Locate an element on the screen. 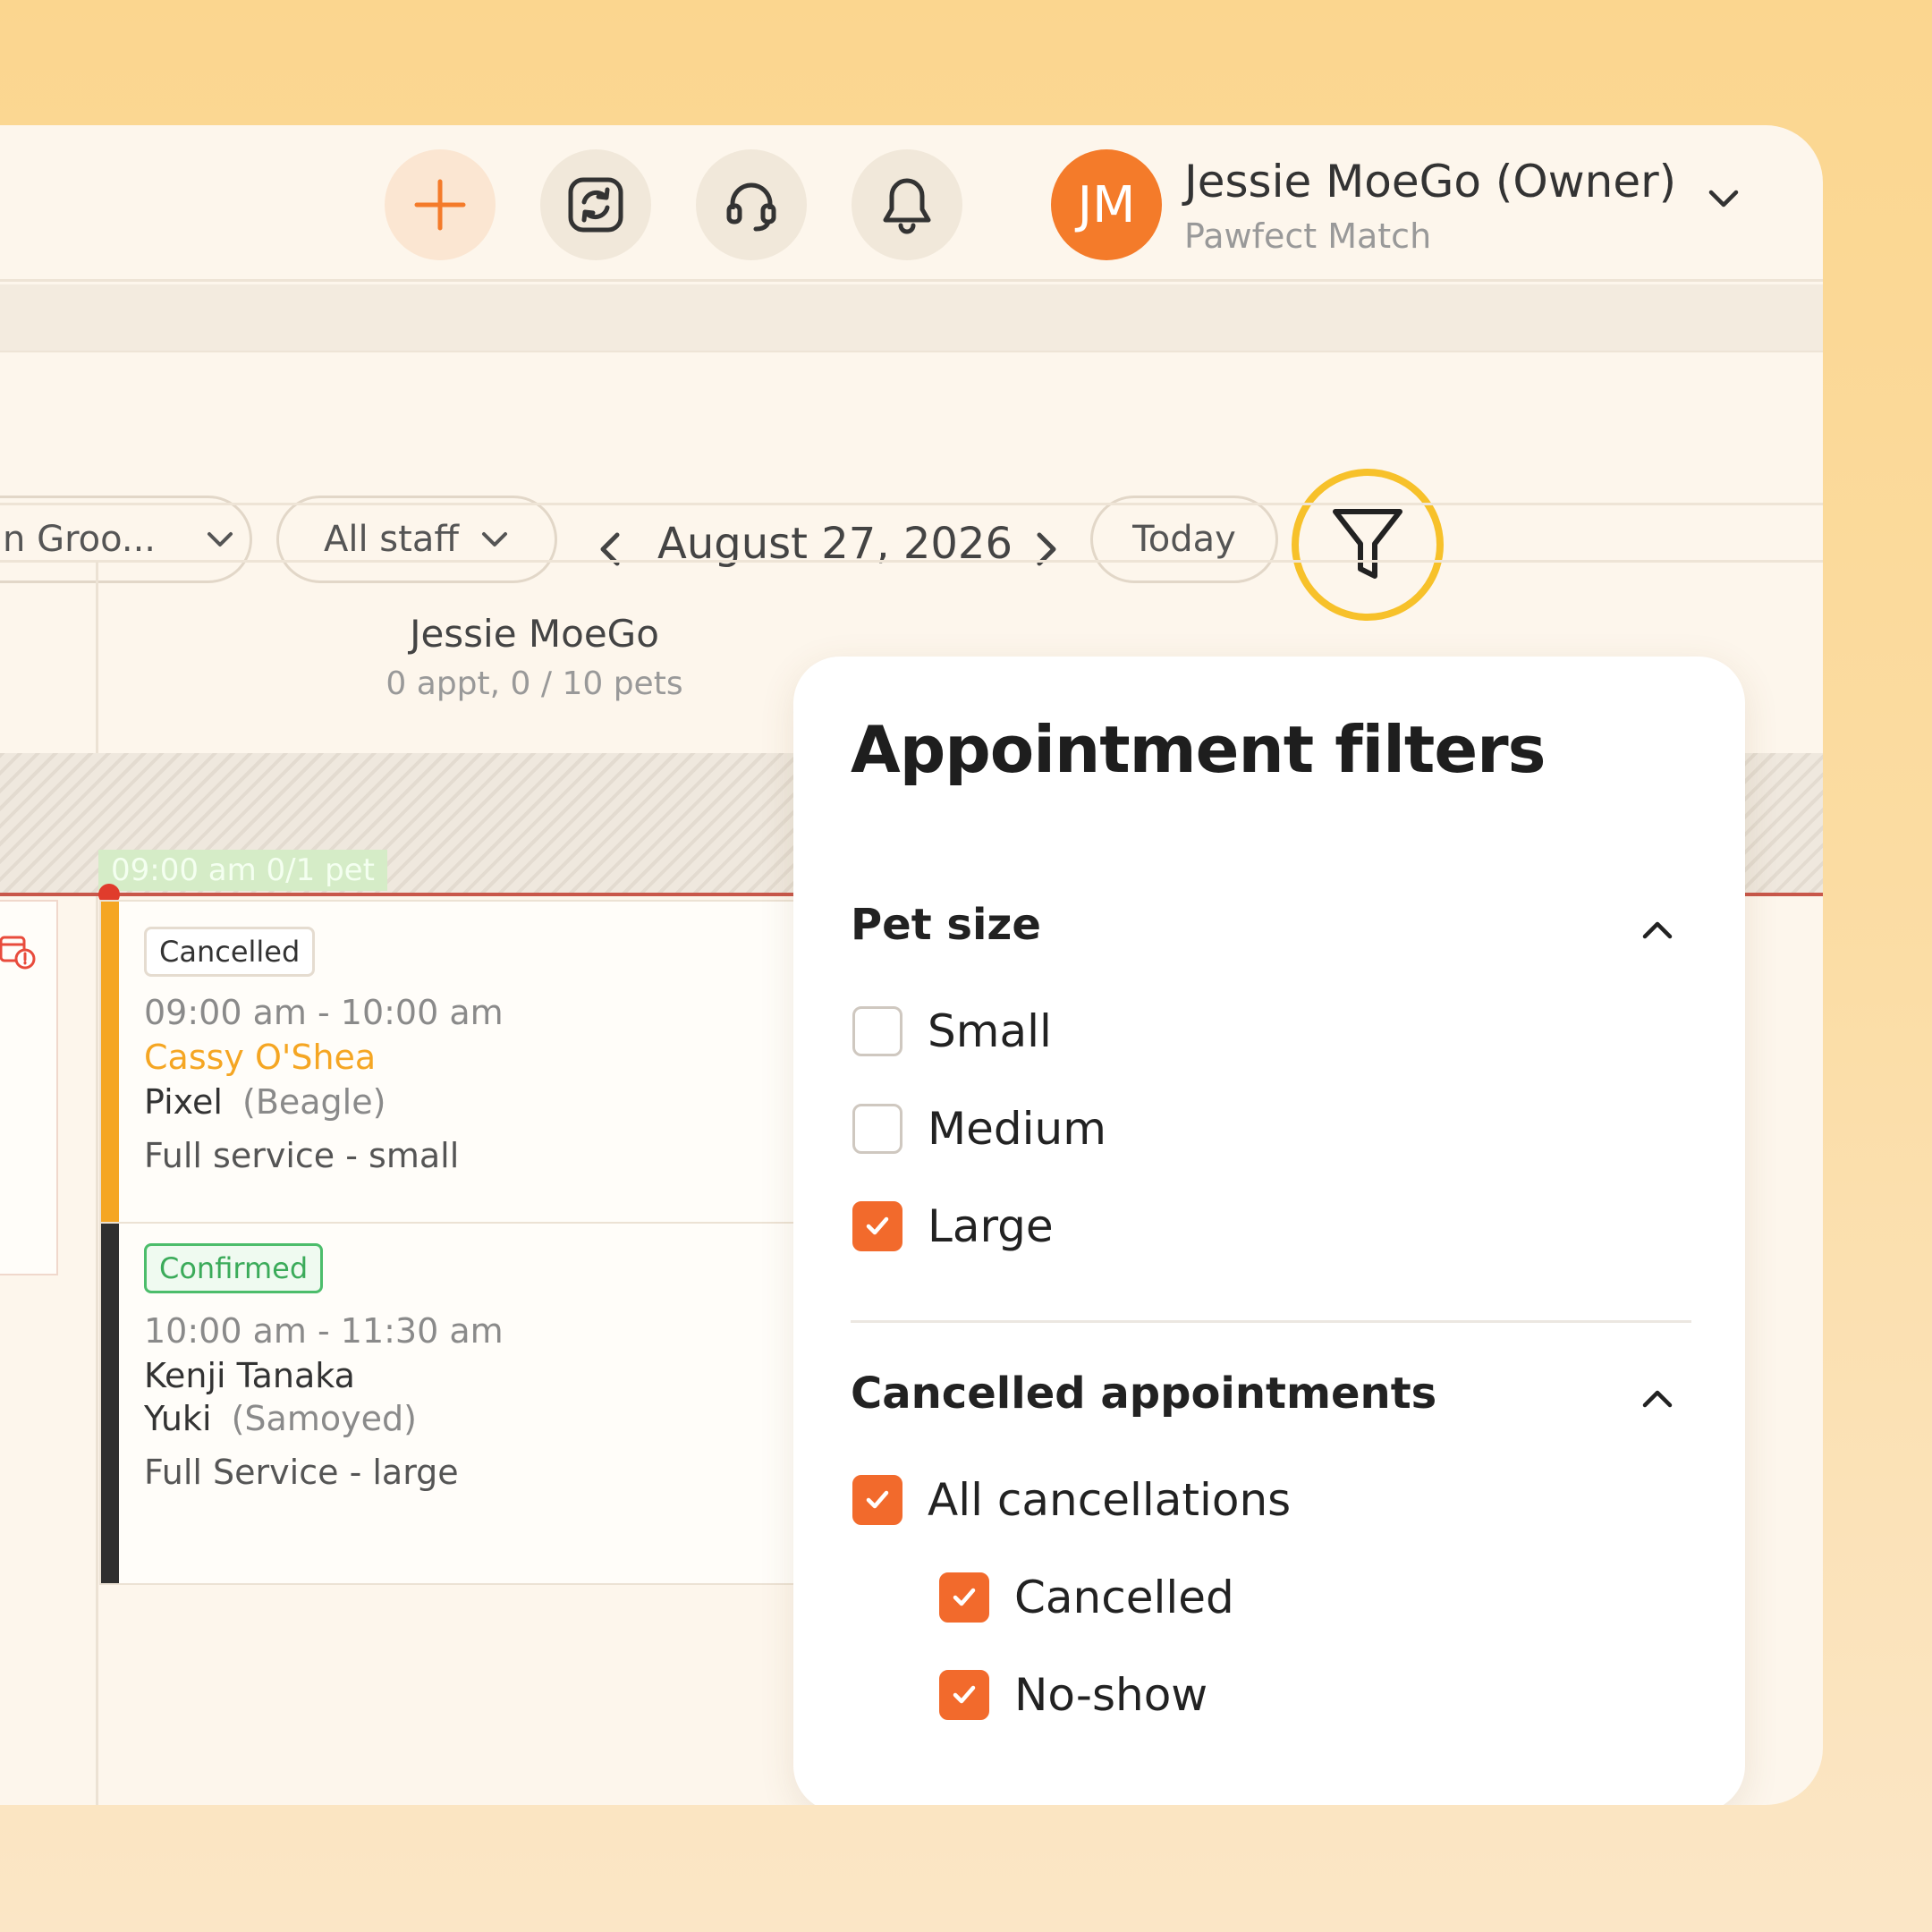 Image resolution: width=1932 pixels, height=1932 pixels. option-label: All cancellations is located at coordinates (1110, 1500).